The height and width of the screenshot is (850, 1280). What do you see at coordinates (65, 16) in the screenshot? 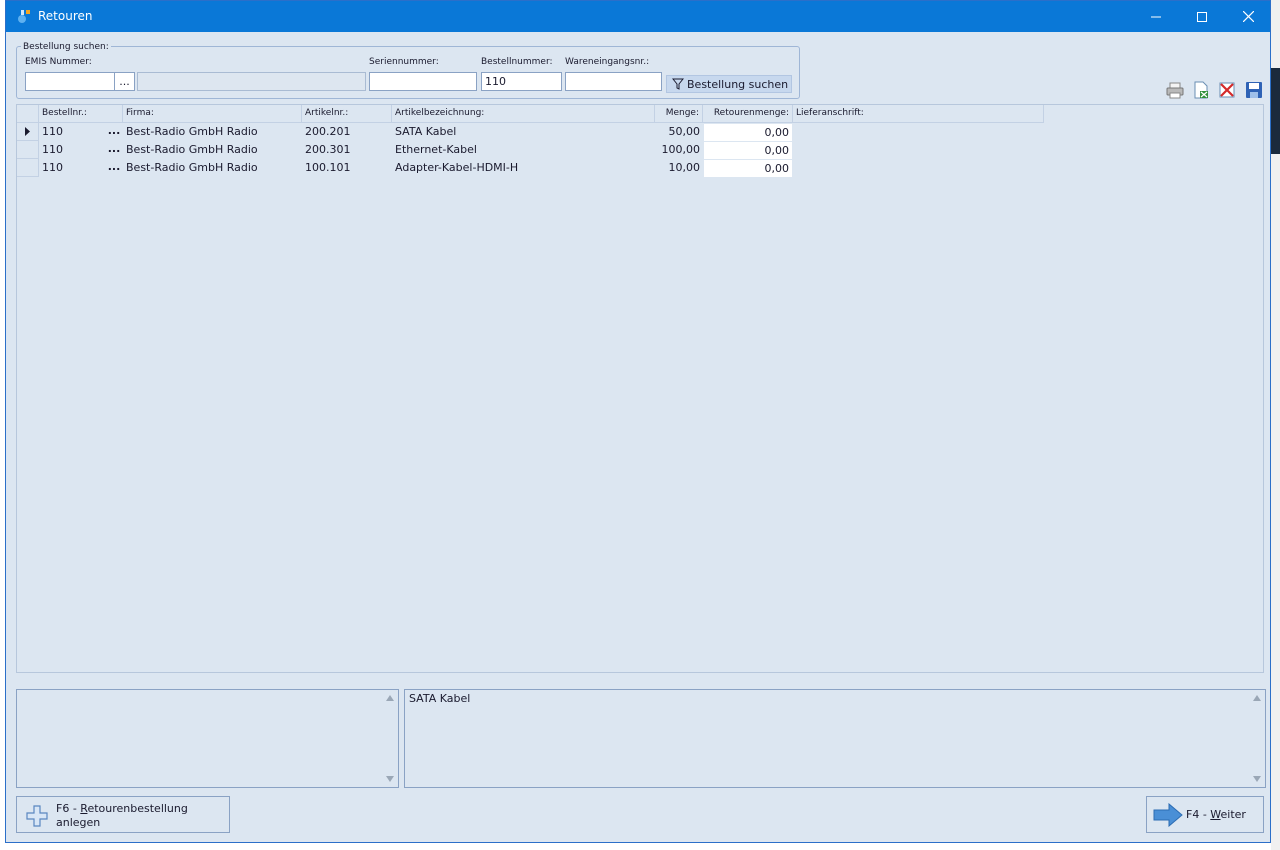
I see `window-title: Retouren` at bounding box center [65, 16].